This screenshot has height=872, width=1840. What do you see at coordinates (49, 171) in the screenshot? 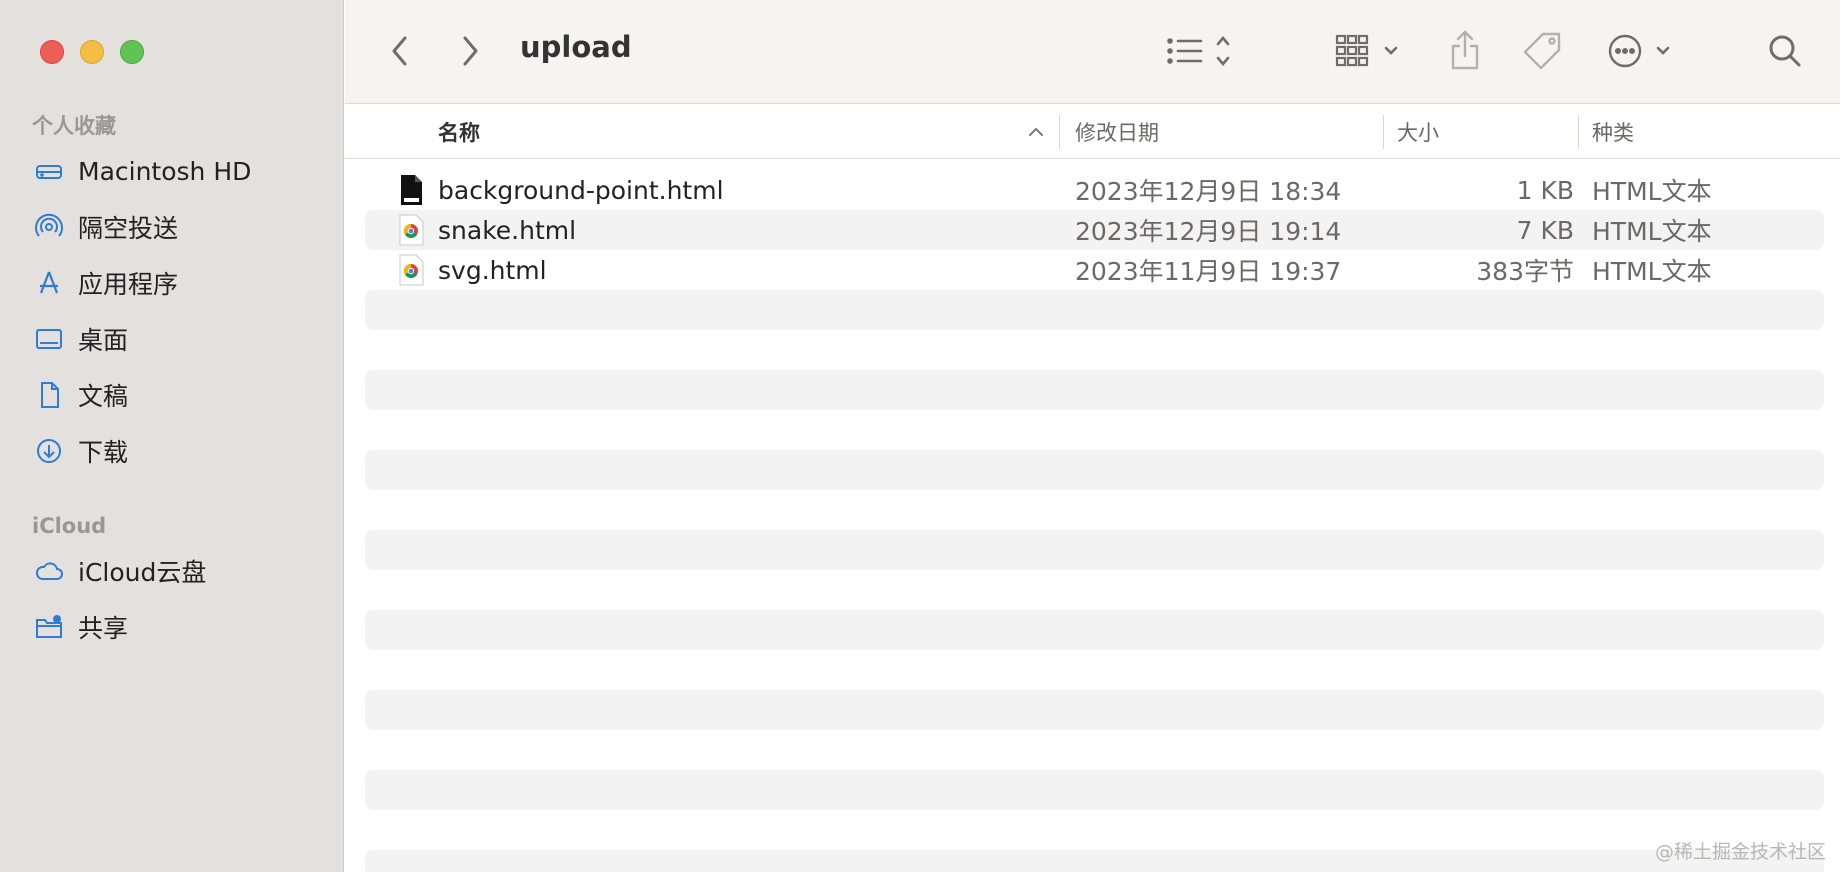
I see `disk-icon` at bounding box center [49, 171].